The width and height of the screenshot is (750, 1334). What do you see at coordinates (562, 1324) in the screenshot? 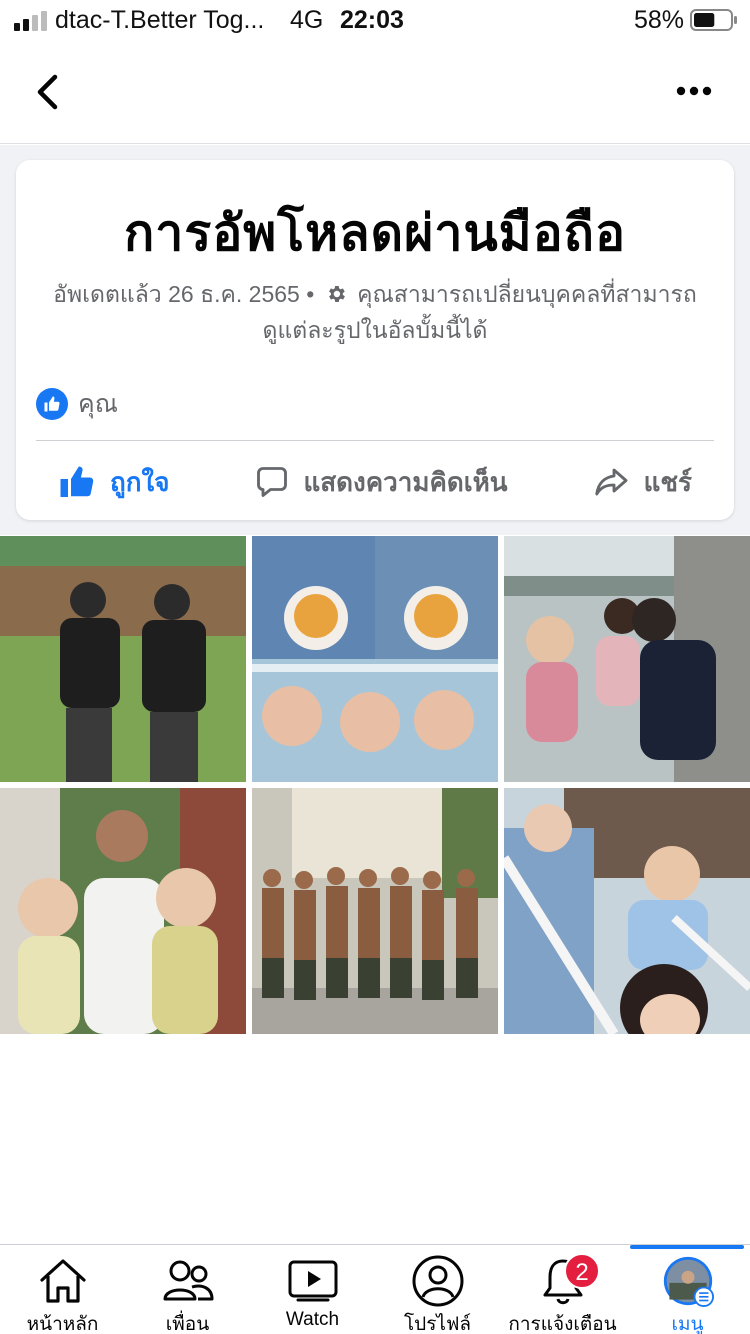
I see `tab-label: การแจ้งเตือน` at bounding box center [562, 1324].